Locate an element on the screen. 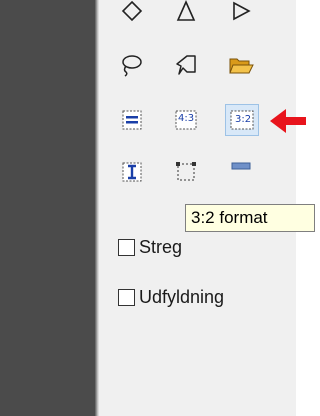 This screenshot has height=416, width=320. triangle-shape-icon is located at coordinates (186, 13).